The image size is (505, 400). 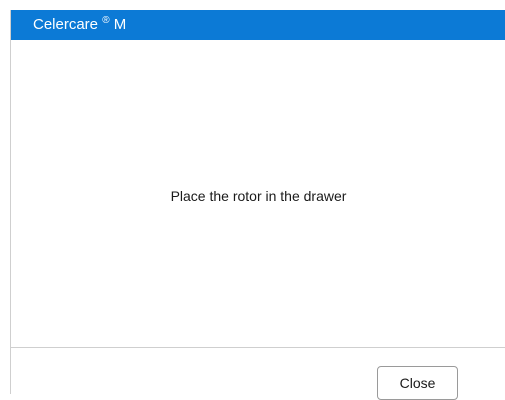 What do you see at coordinates (258, 374) in the screenshot?
I see `dialog-footer: Close` at bounding box center [258, 374].